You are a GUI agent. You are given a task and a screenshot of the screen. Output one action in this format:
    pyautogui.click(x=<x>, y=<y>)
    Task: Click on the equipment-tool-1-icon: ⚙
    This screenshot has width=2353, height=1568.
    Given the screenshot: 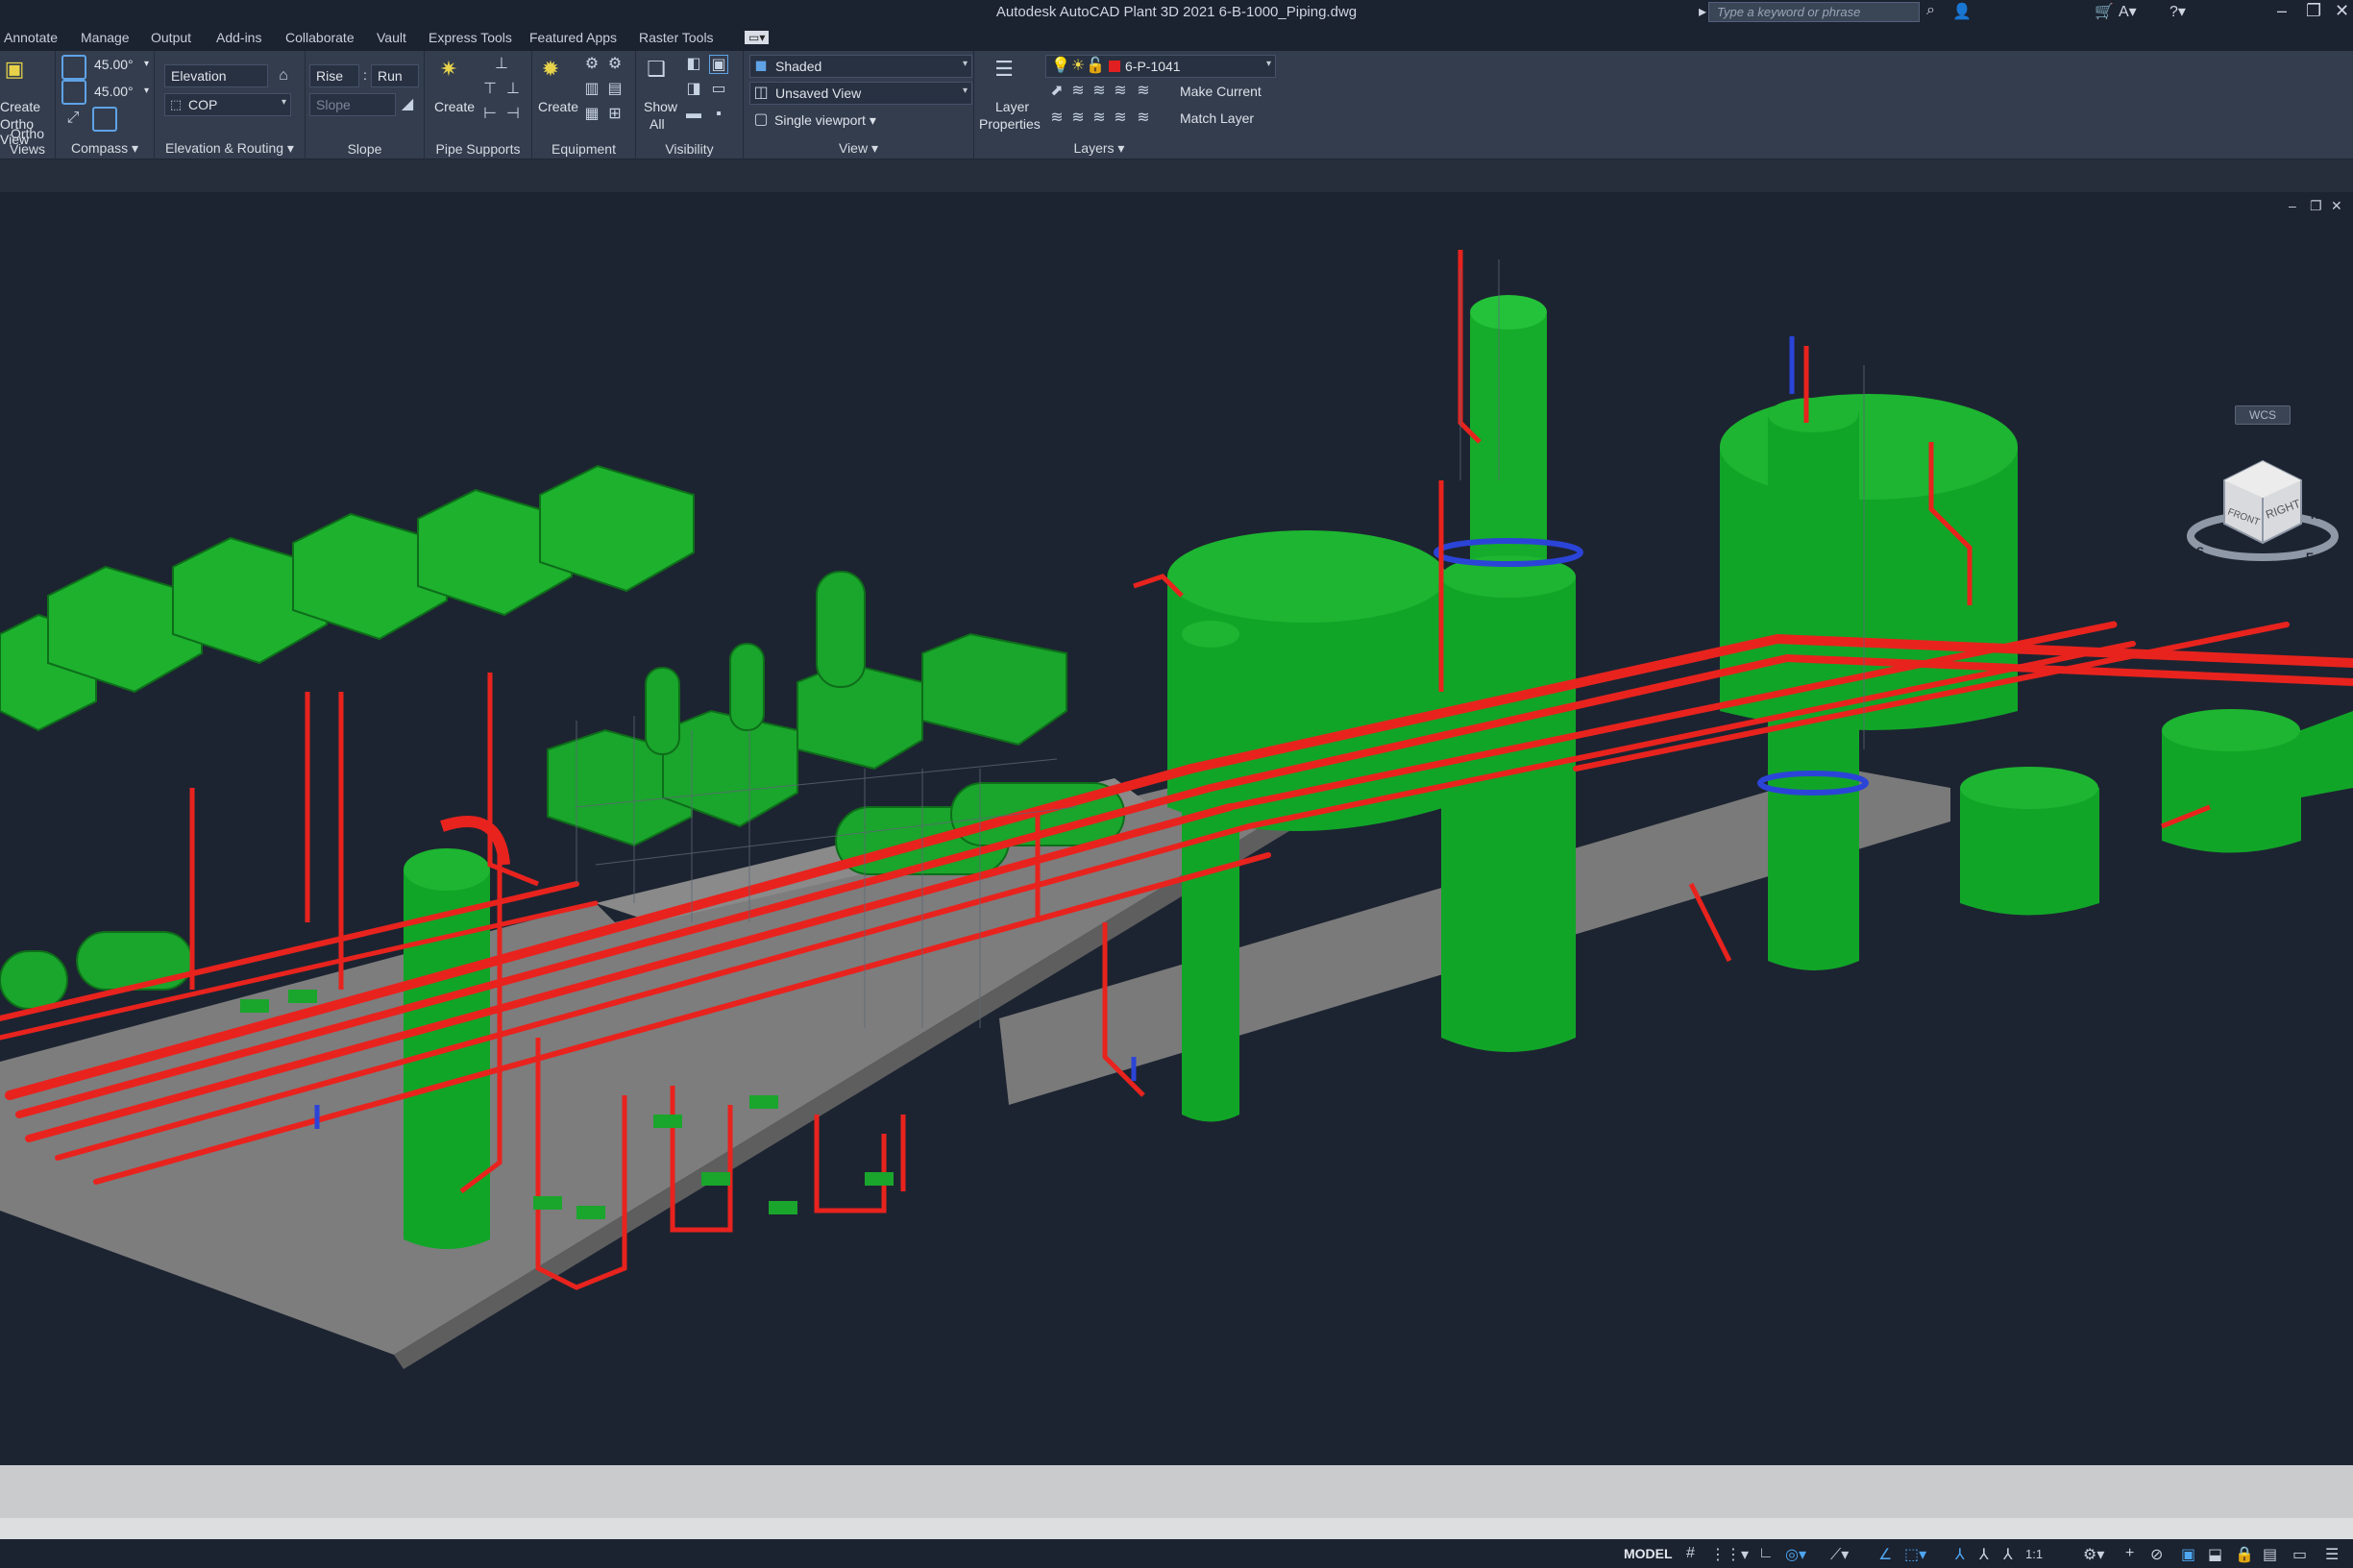 What is the action you would take?
    pyautogui.click(x=591, y=64)
    